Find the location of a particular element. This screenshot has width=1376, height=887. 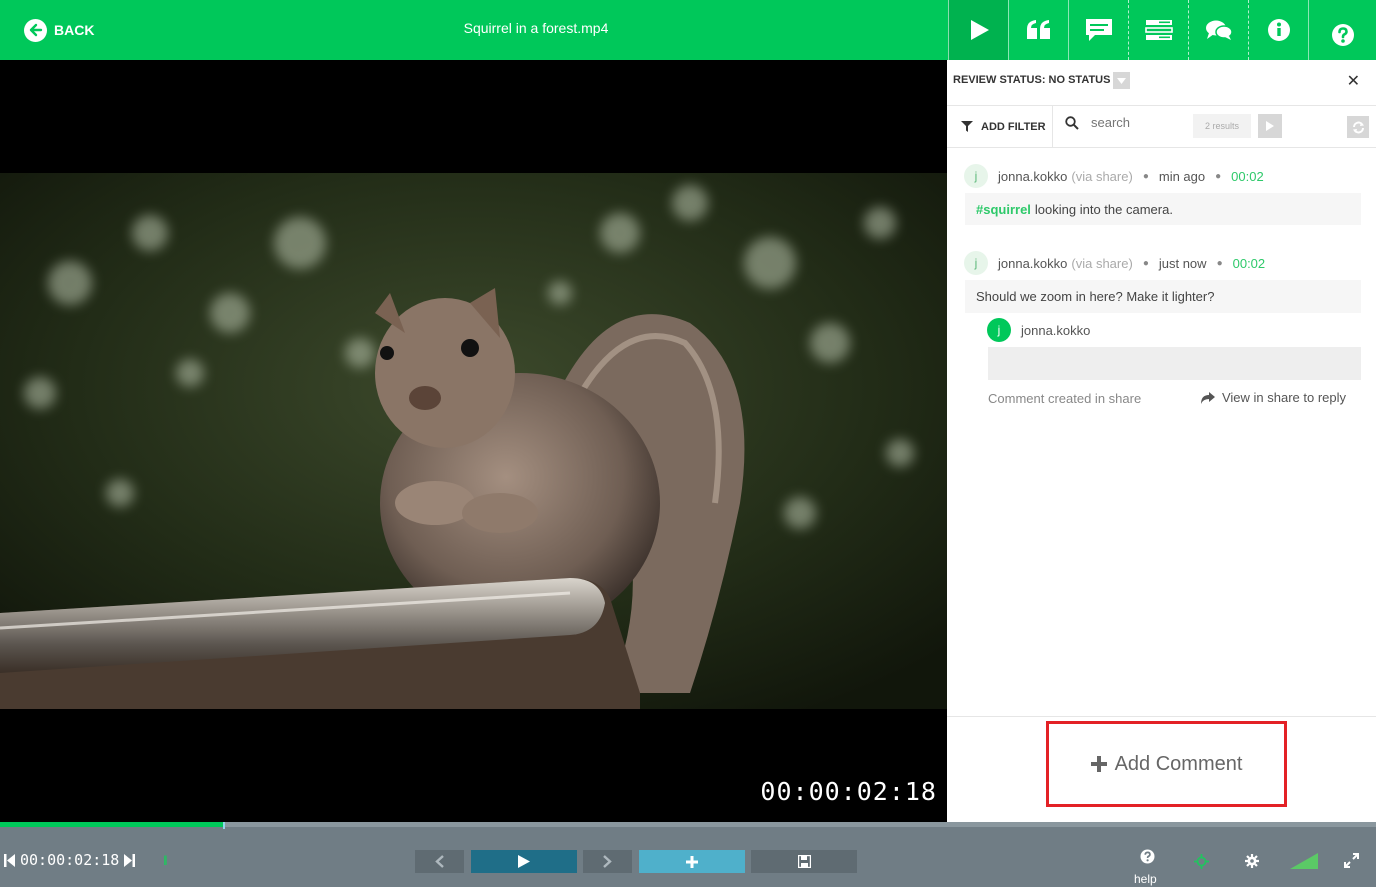

help-button is located at coordinates (1147, 856).